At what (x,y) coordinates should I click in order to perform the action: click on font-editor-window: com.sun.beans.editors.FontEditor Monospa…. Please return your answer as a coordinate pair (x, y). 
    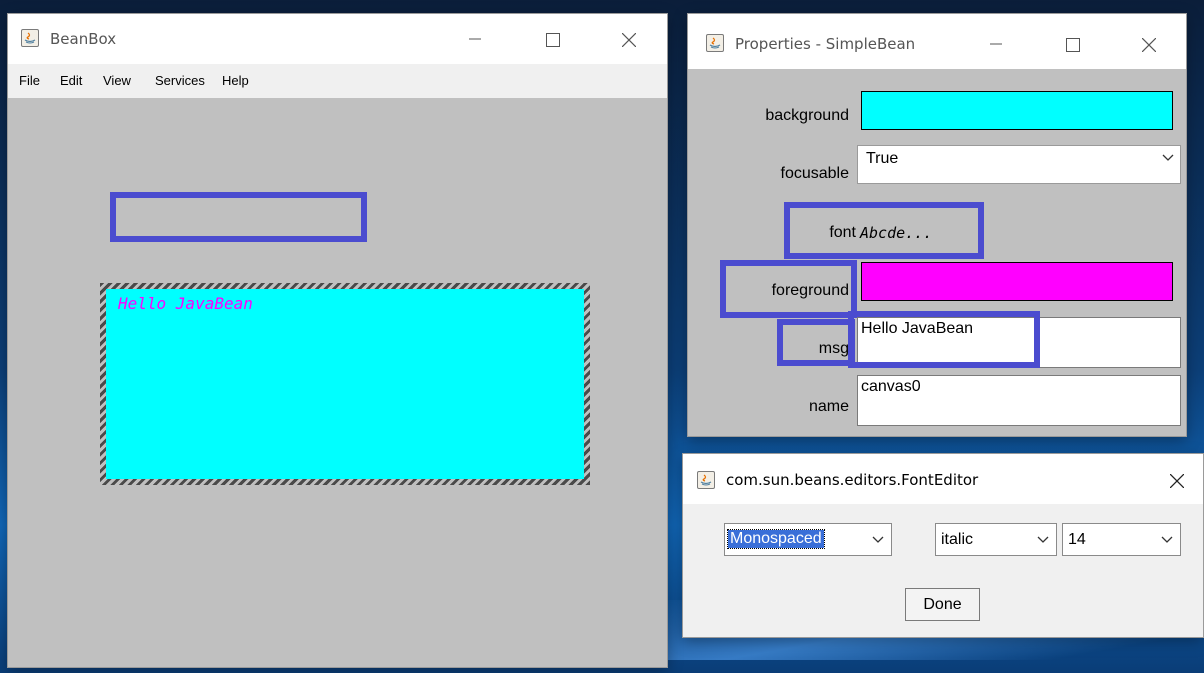
    Looking at the image, I should click on (943, 545).